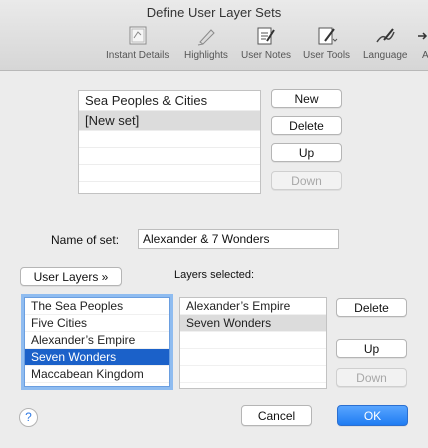 Image resolution: width=428 pixels, height=448 pixels. Describe the element at coordinates (385, 55) in the screenshot. I see `toolbar-label: Language` at that location.